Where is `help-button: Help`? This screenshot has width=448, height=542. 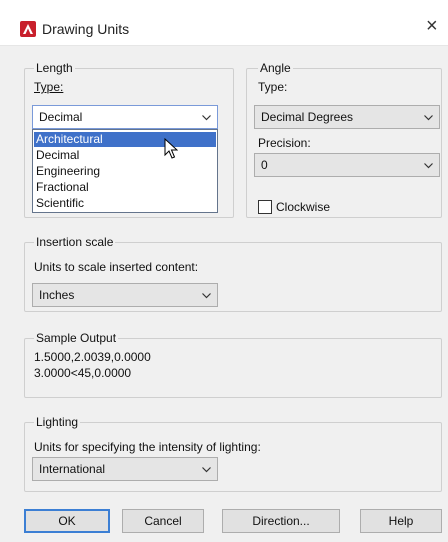 help-button: Help is located at coordinates (401, 521).